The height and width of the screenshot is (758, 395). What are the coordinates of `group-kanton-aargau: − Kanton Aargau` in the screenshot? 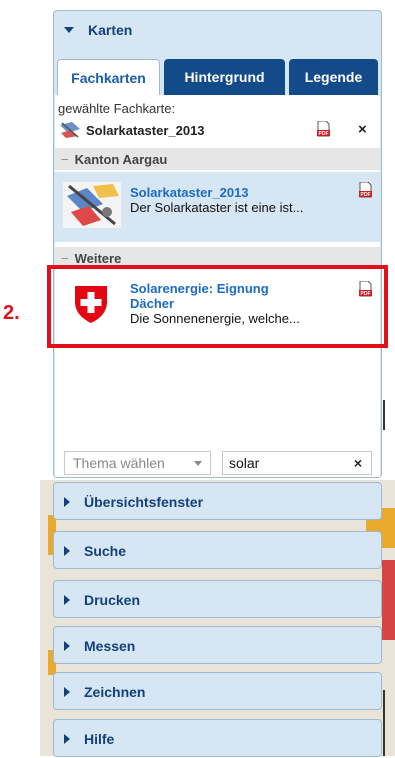 It's located at (217, 159).